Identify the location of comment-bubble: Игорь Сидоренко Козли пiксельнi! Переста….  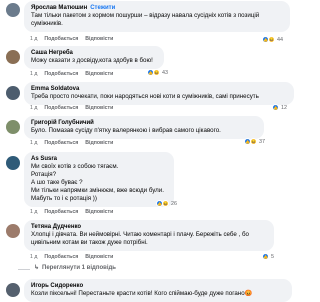
(158, 290).